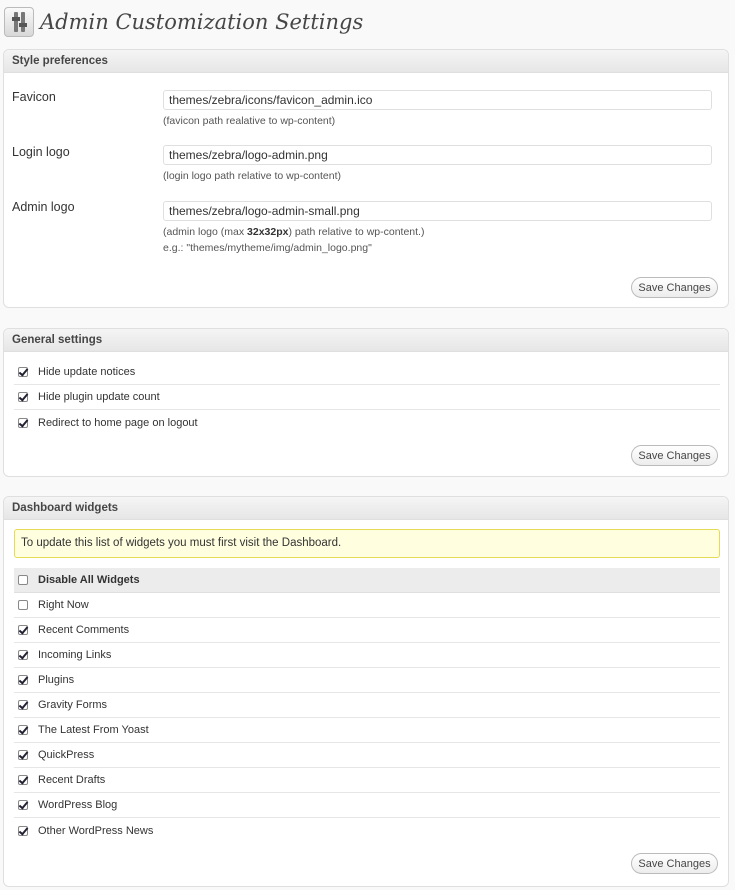  What do you see at coordinates (367, 372) in the screenshot?
I see `list-item: Hide update notices` at bounding box center [367, 372].